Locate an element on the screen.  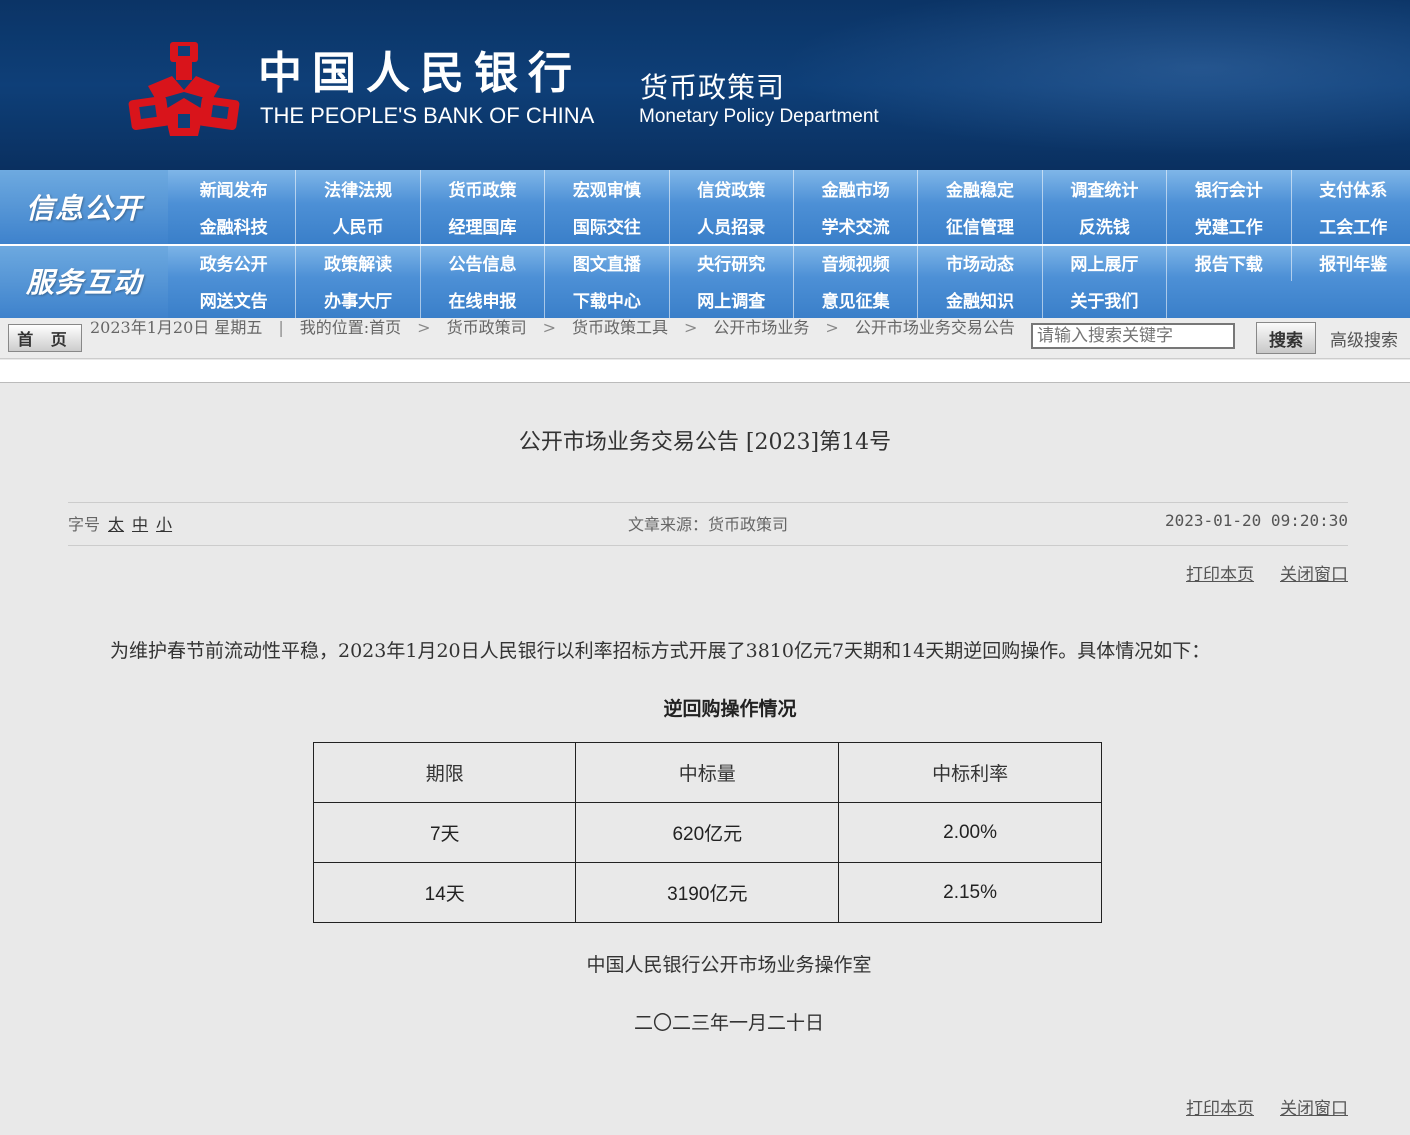
info-nav-item: 党建工作 is located at coordinates (1229, 225).